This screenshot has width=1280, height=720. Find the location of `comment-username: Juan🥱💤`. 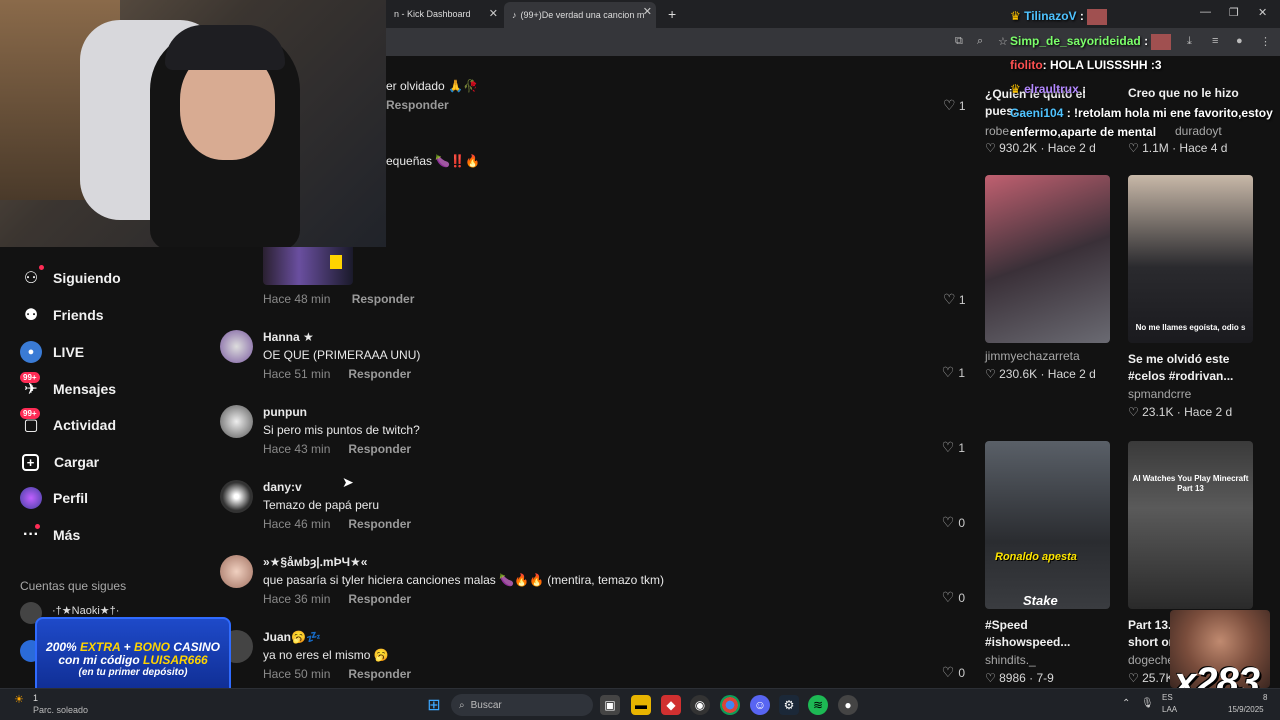

comment-username: Juan🥱💤 is located at coordinates (292, 637).